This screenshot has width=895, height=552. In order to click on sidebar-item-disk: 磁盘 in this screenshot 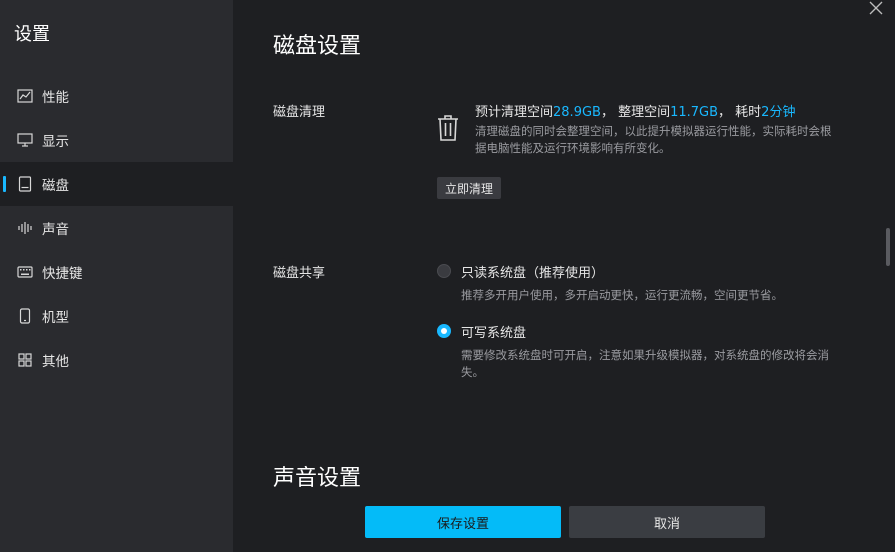, I will do `click(116, 184)`.